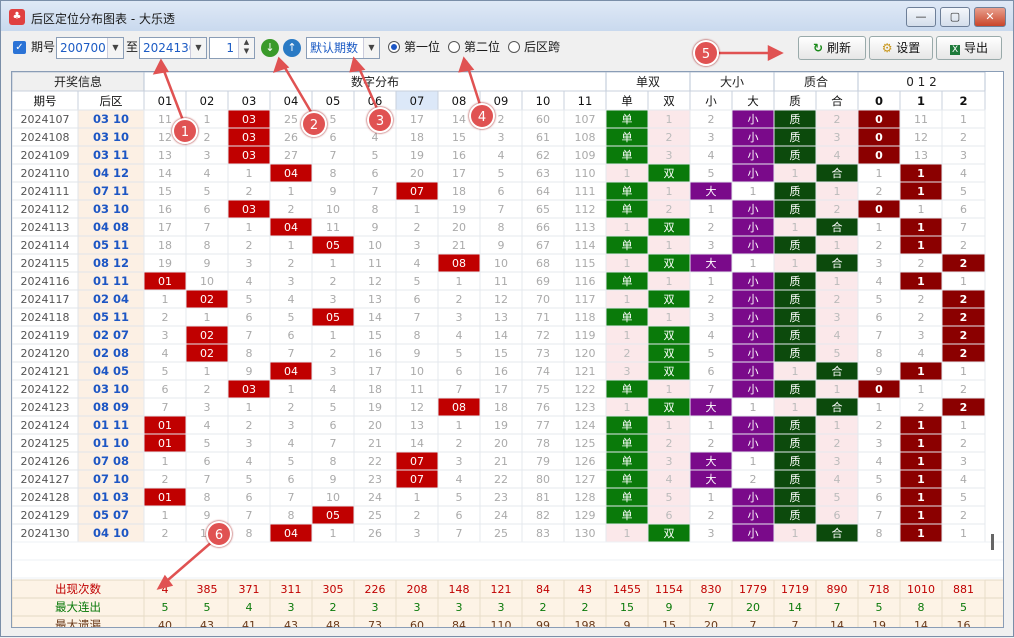 This screenshot has height=638, width=1014. What do you see at coordinates (111, 425) in the screenshot?
I see `back-zone-value: 01 11` at bounding box center [111, 425].